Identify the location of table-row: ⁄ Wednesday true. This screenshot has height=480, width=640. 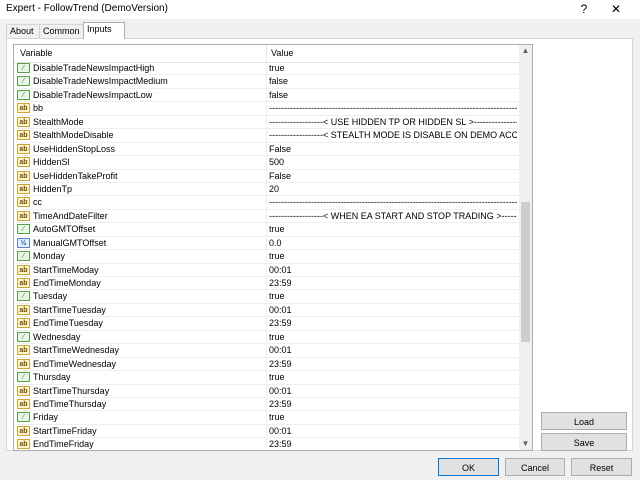
(266, 337).